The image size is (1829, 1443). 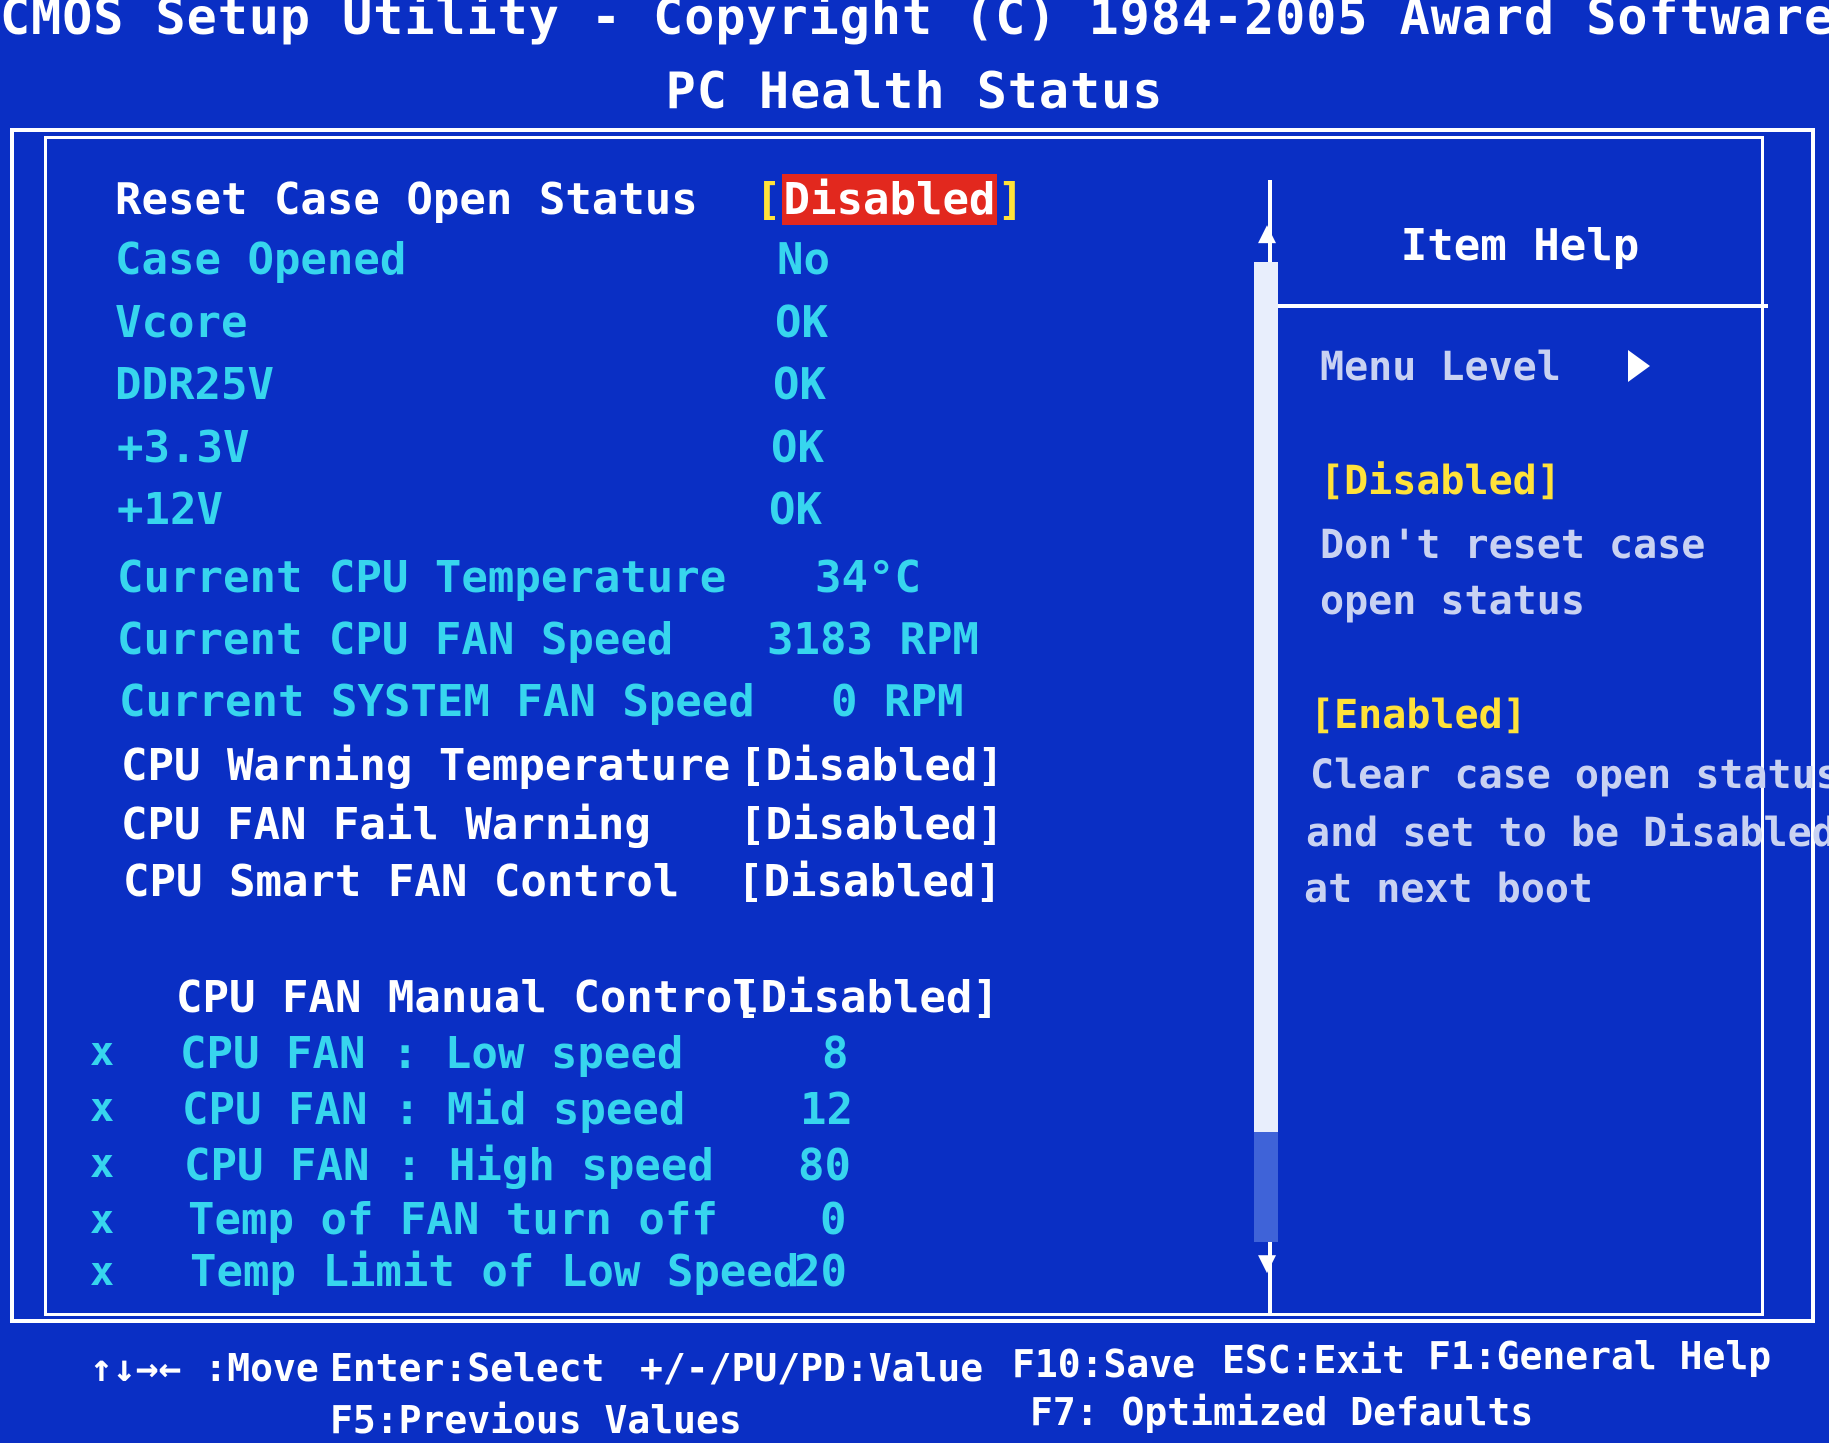 I want to click on setting-cpu-smart-fan-control: CPU Smart FAN Control [Disabled], so click(x=573, y=882).